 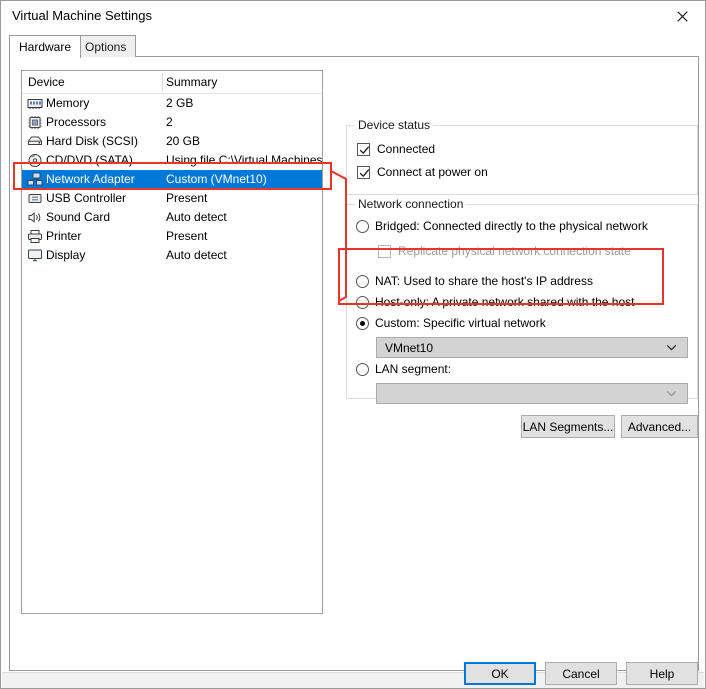 I want to click on table-row: Hard Disk (SCSI) 20 GB, so click(x=172, y=141).